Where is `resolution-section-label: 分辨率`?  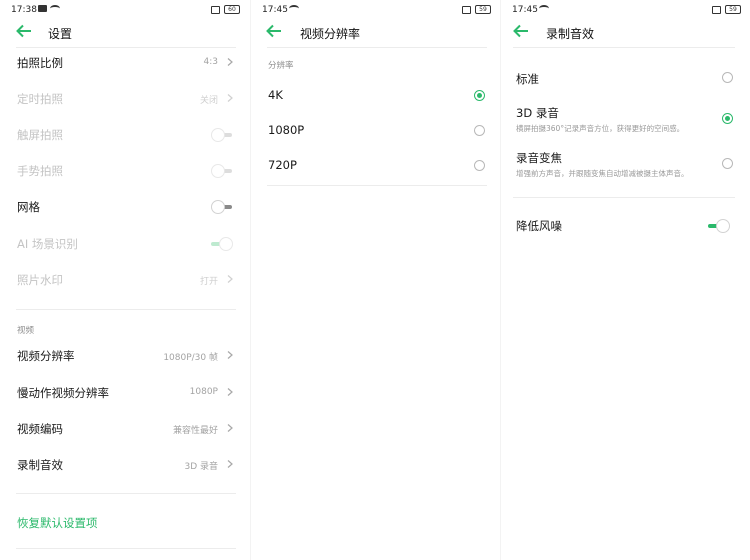
resolution-section-label: 分辨率 is located at coordinates (281, 66).